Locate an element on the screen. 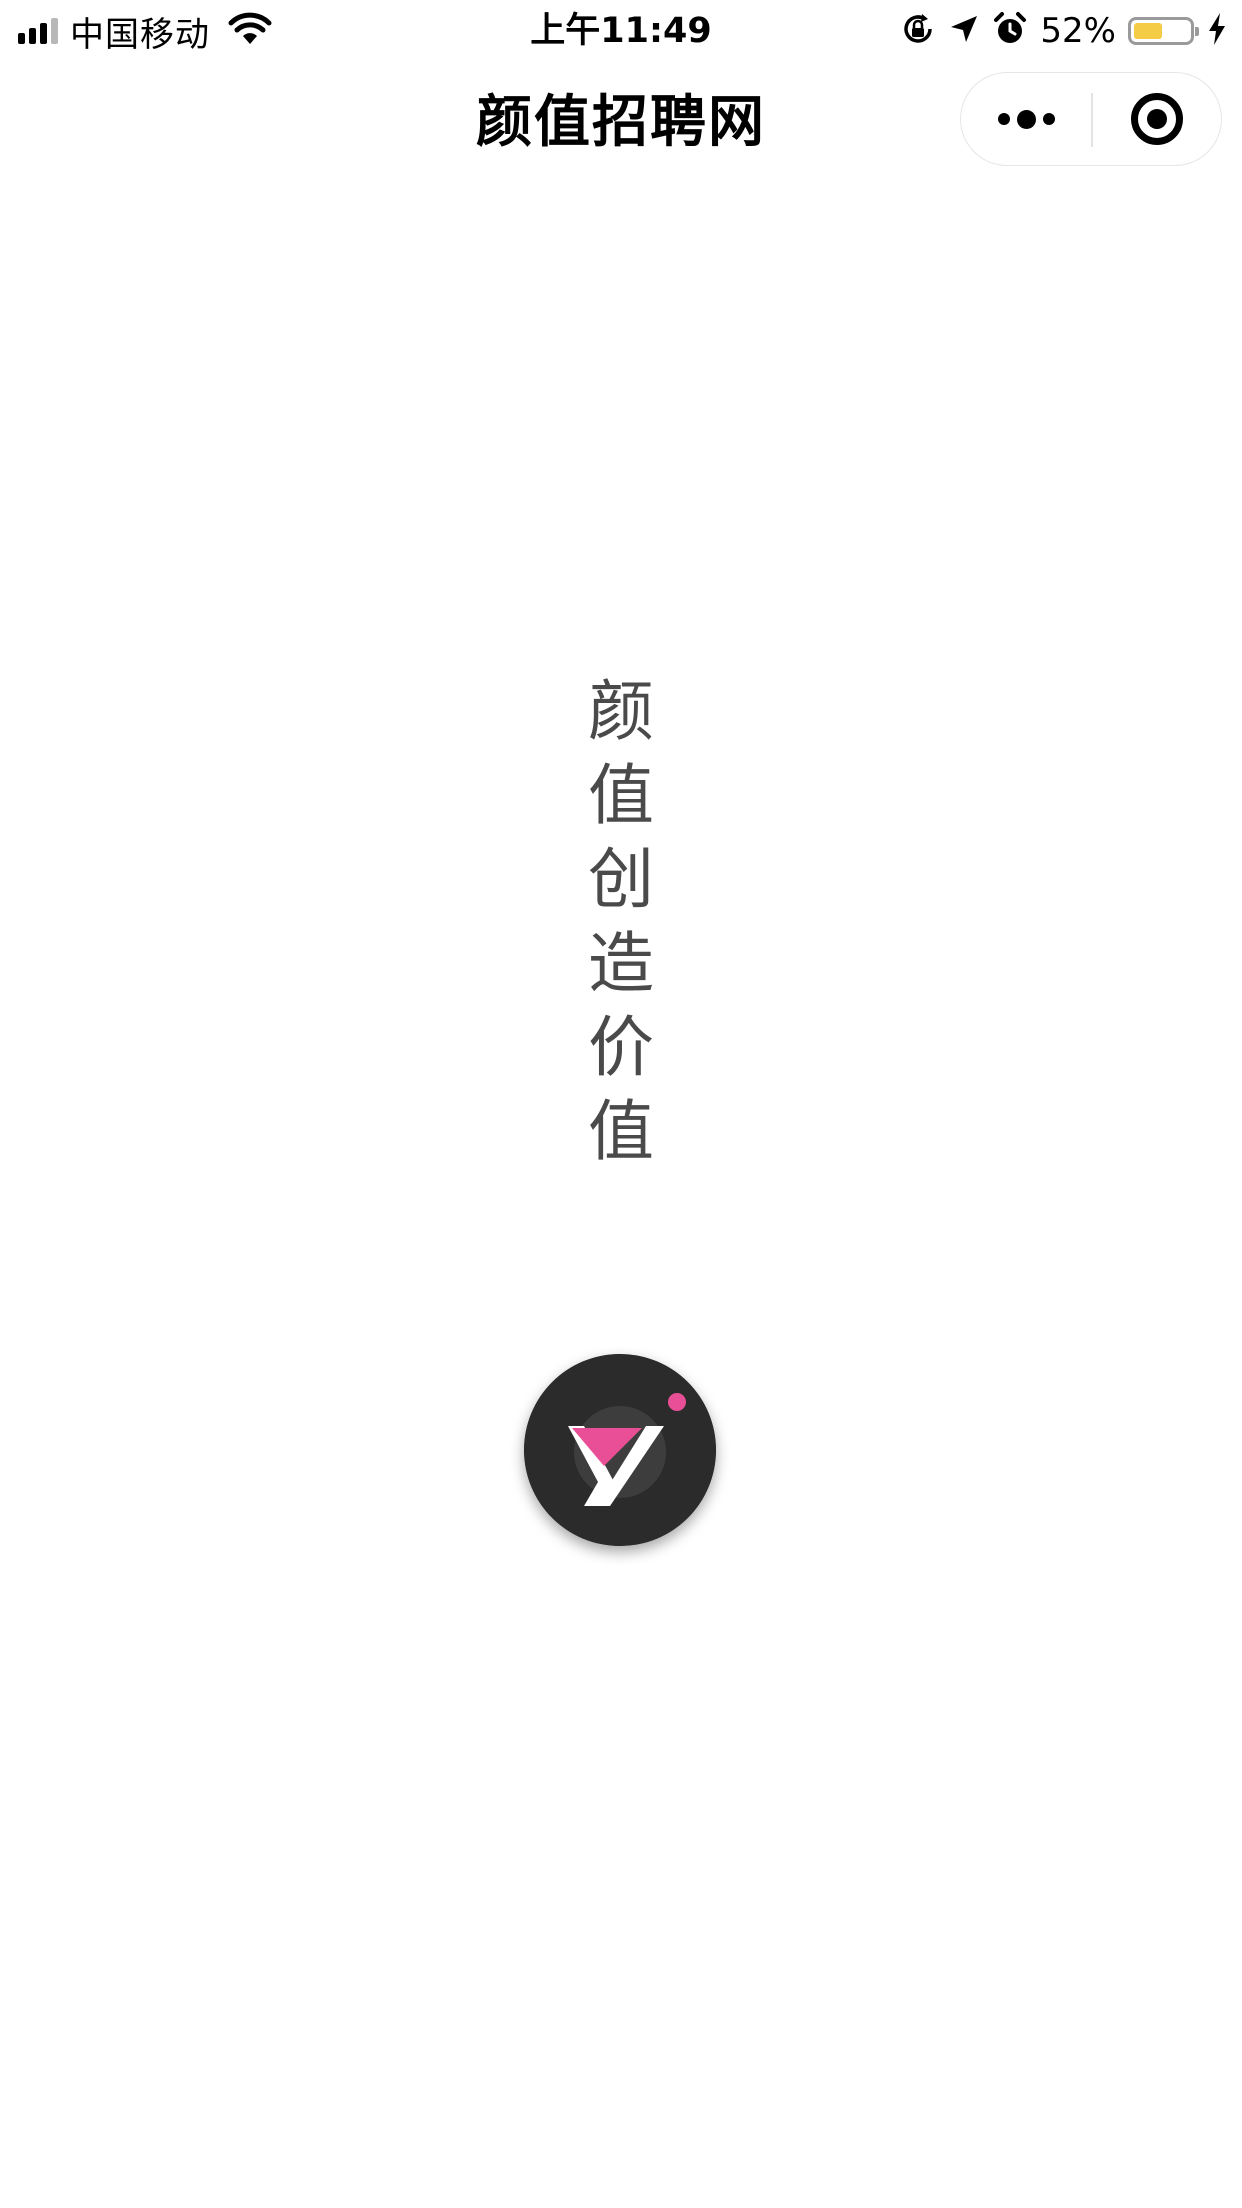 Image resolution: width=1242 pixels, height=2208 pixels. battery-level is located at coordinates (1148, 31).